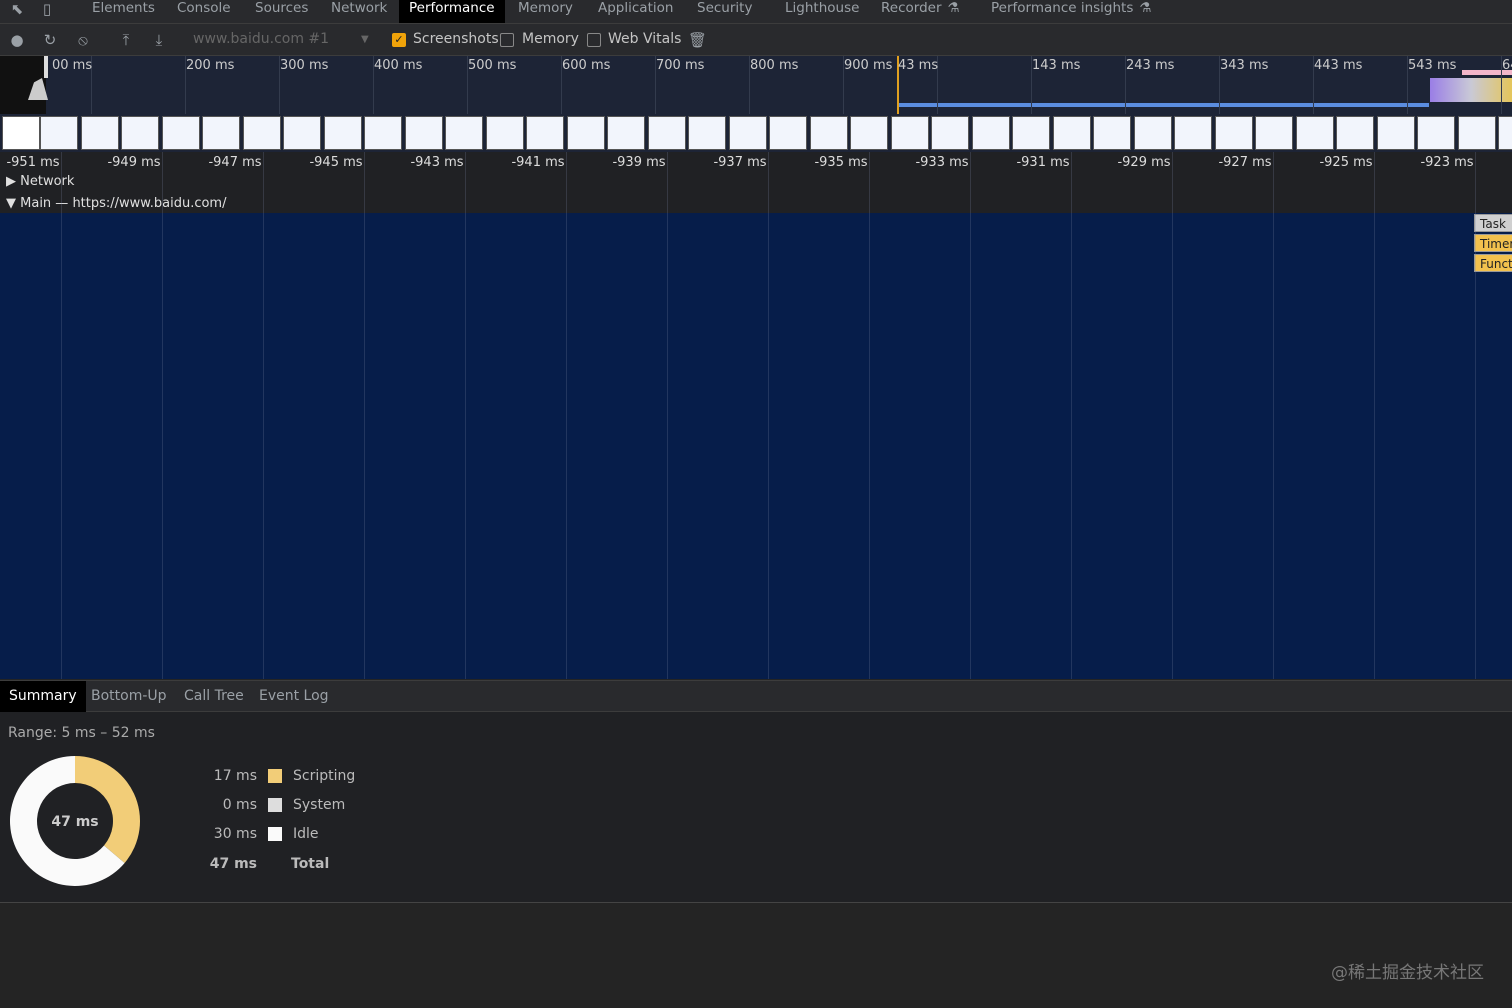 This screenshot has height=1008, width=1512. I want to click on tab-event-log: Event Log, so click(294, 696).